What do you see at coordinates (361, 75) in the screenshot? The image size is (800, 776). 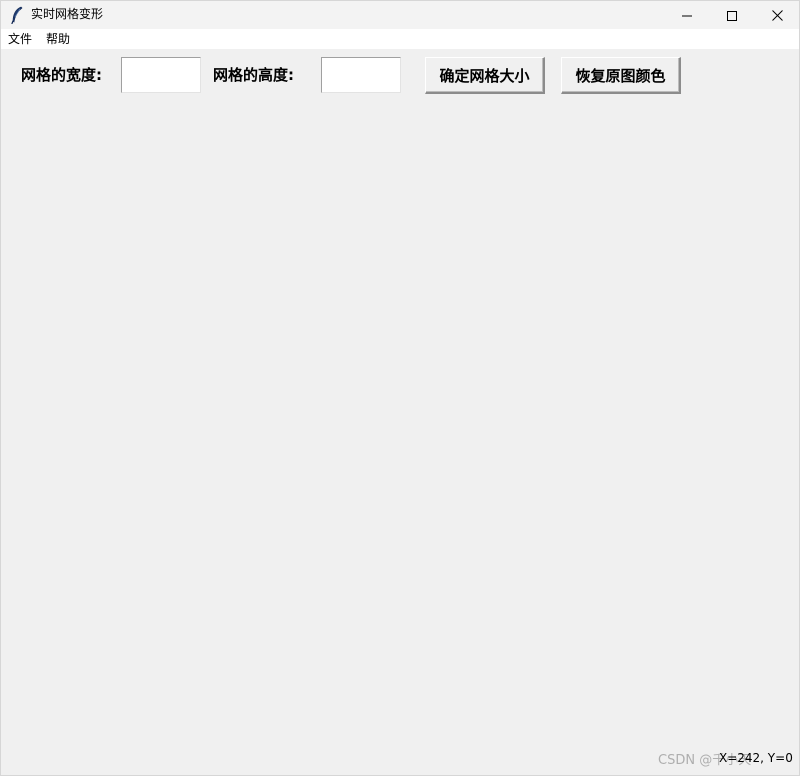 I see `grid-height-input` at bounding box center [361, 75].